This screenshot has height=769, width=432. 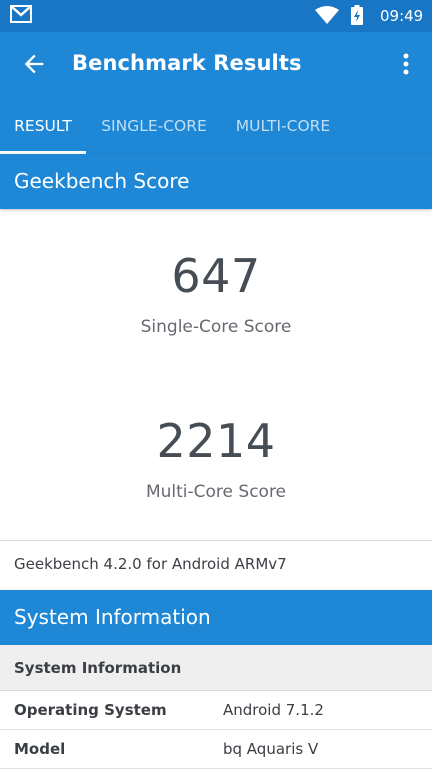 I want to click on app-bar: Benchmark Results, so click(x=216, y=64).